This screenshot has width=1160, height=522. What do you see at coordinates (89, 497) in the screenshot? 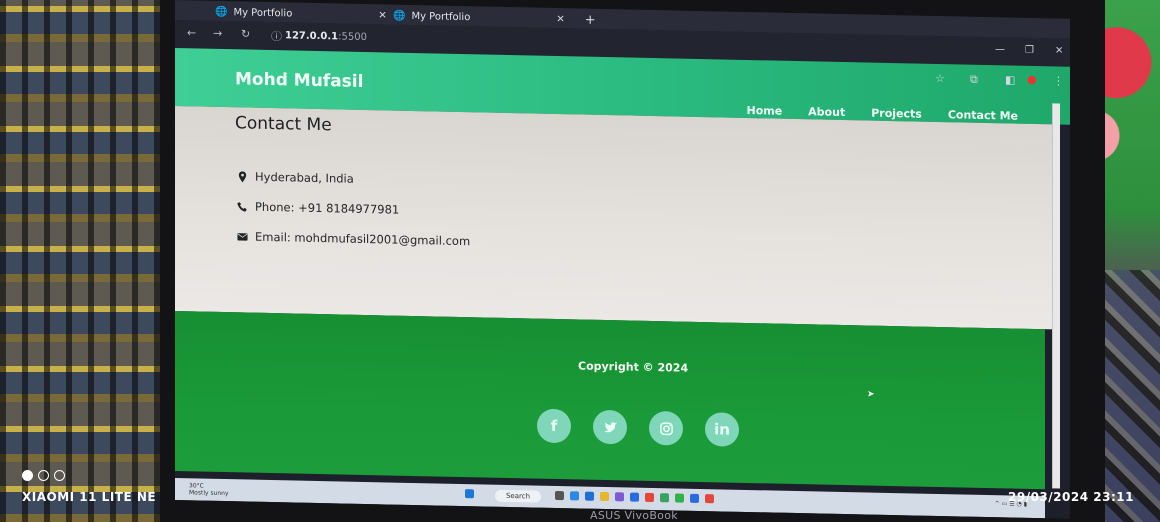
I see `watermark-device: XIAOMI 11 LITE NE` at bounding box center [89, 497].